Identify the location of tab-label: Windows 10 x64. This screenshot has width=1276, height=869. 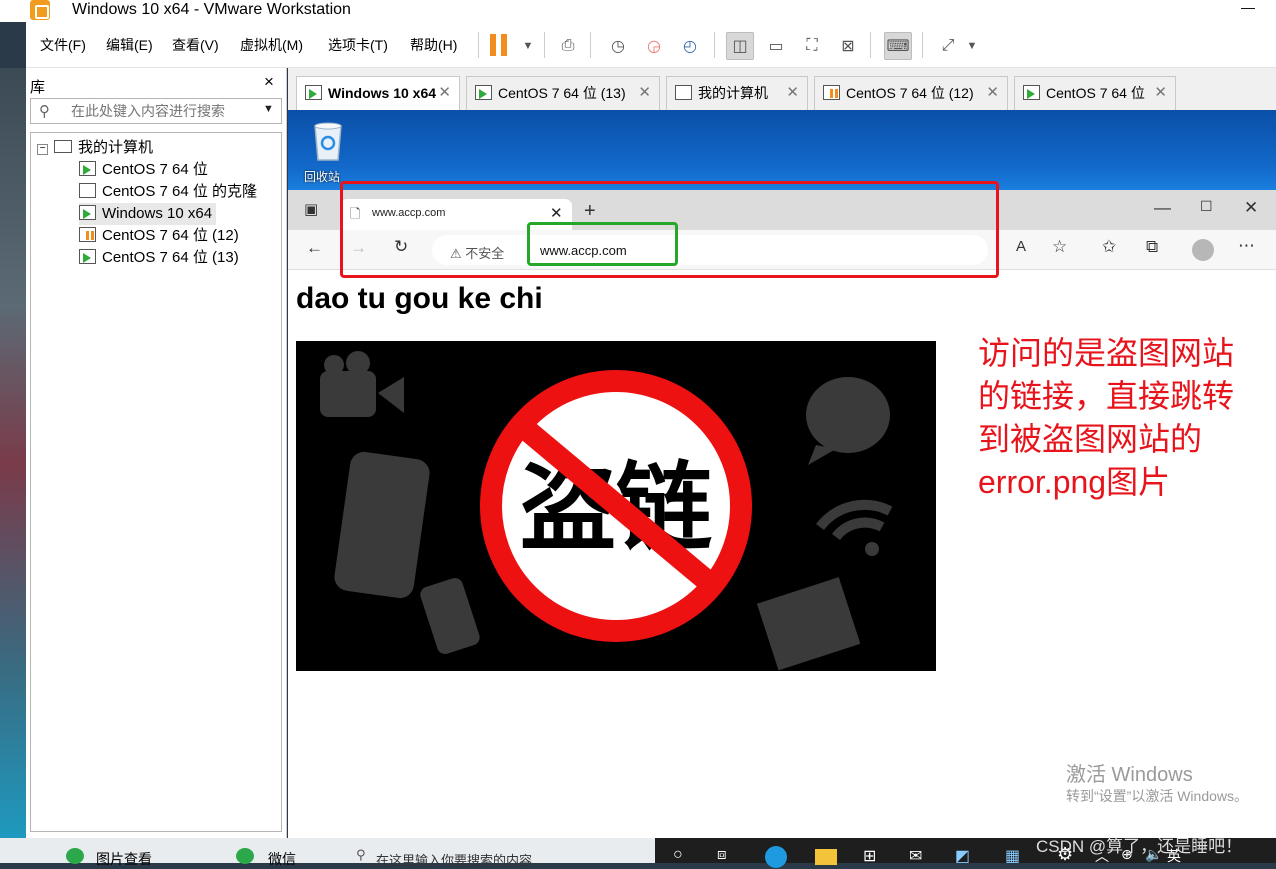
(382, 93).